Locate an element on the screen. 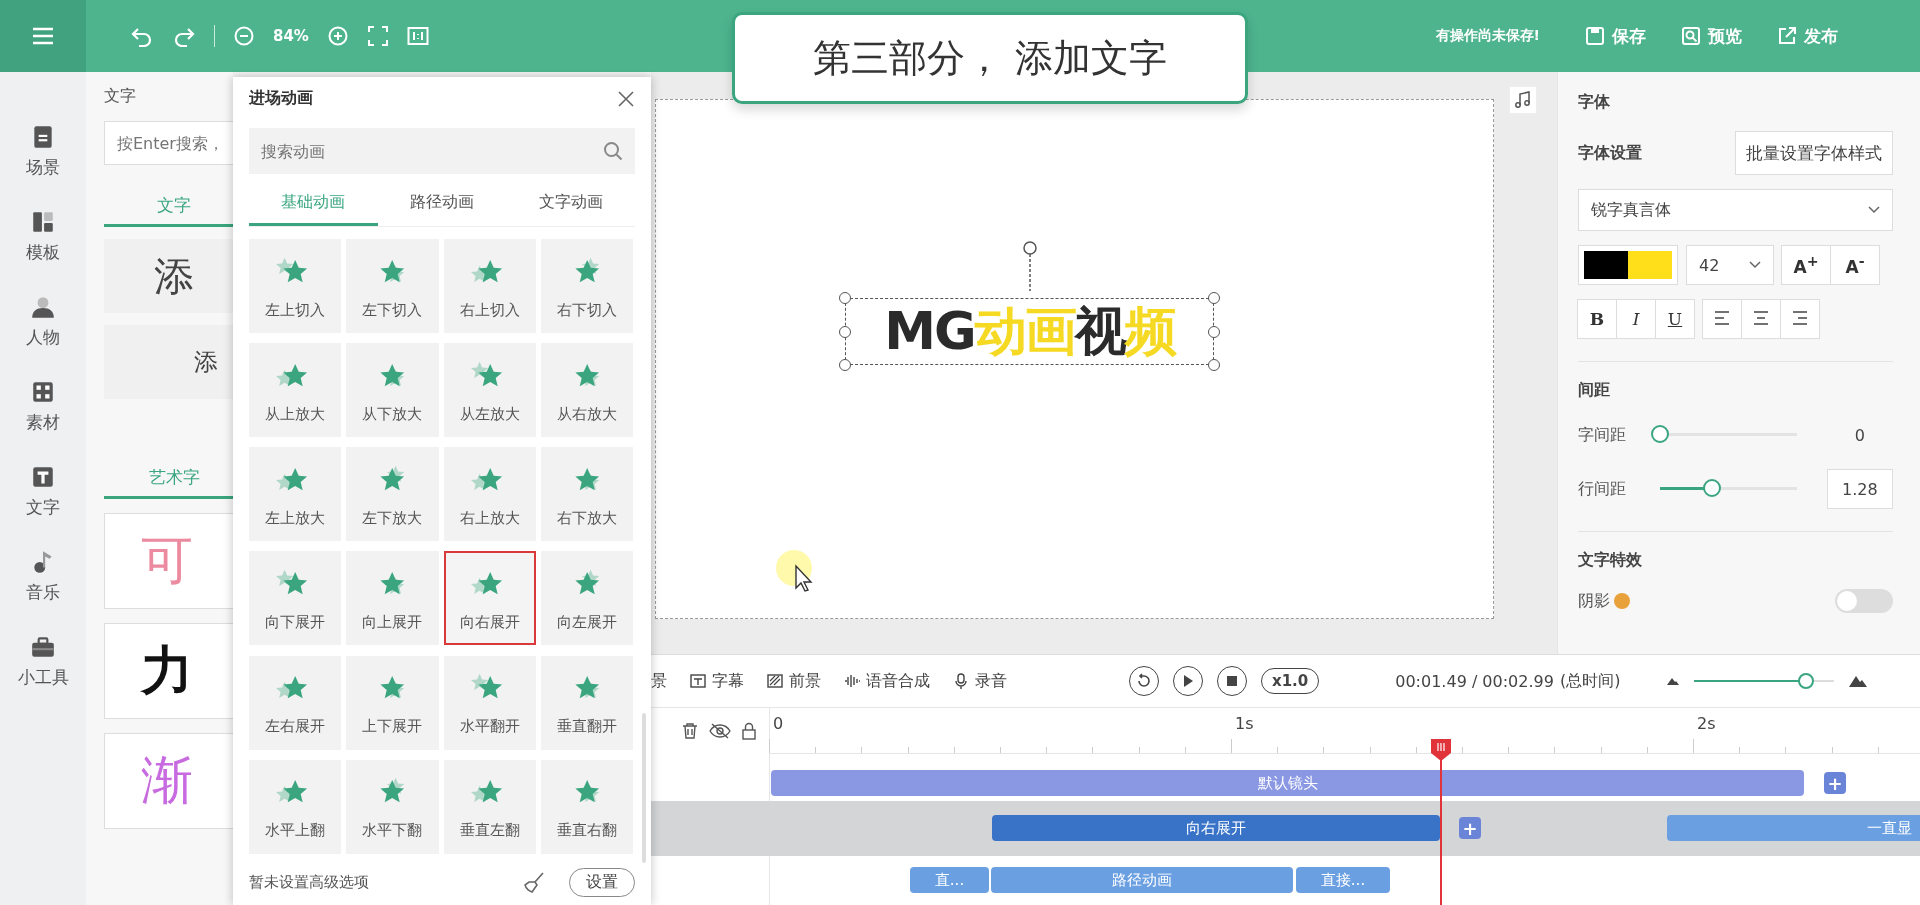  animation-search-field: 搜索动画 is located at coordinates (442, 151).